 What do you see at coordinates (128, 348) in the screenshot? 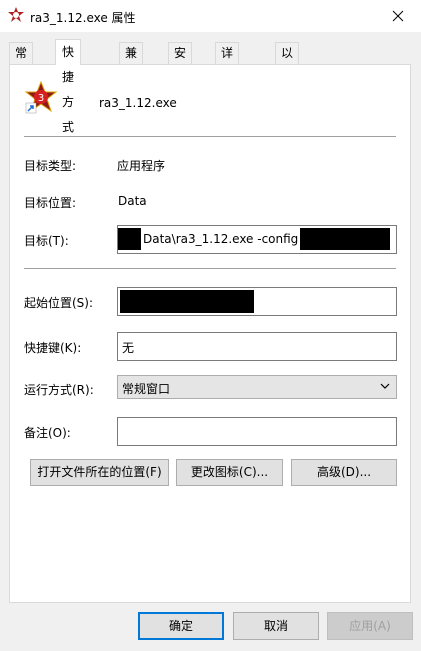
I see `hotkey-value: 无` at bounding box center [128, 348].